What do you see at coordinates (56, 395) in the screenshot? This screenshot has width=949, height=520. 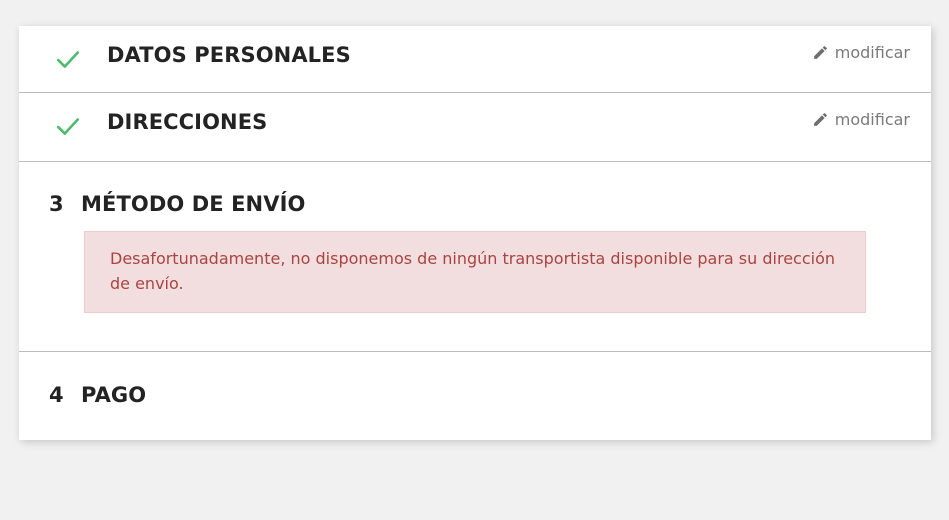 I see `step-number: 4` at bounding box center [56, 395].